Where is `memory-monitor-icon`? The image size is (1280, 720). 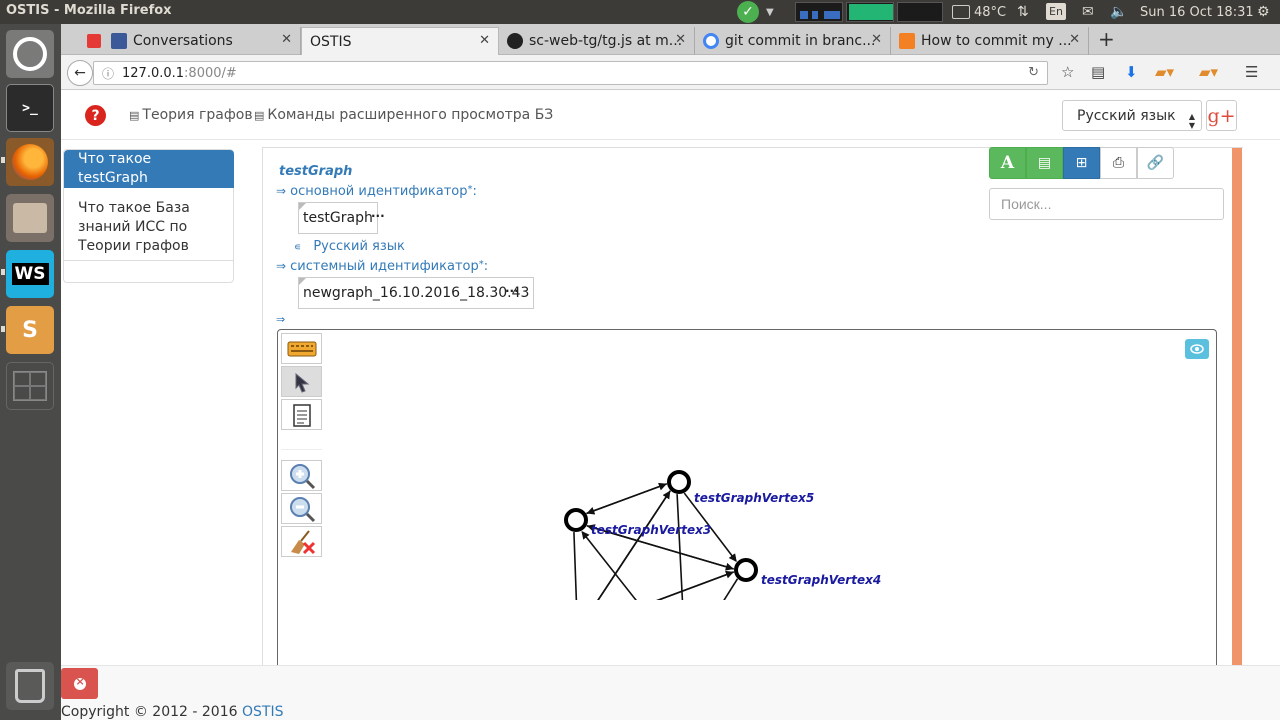 memory-monitor-icon is located at coordinates (870, 12).